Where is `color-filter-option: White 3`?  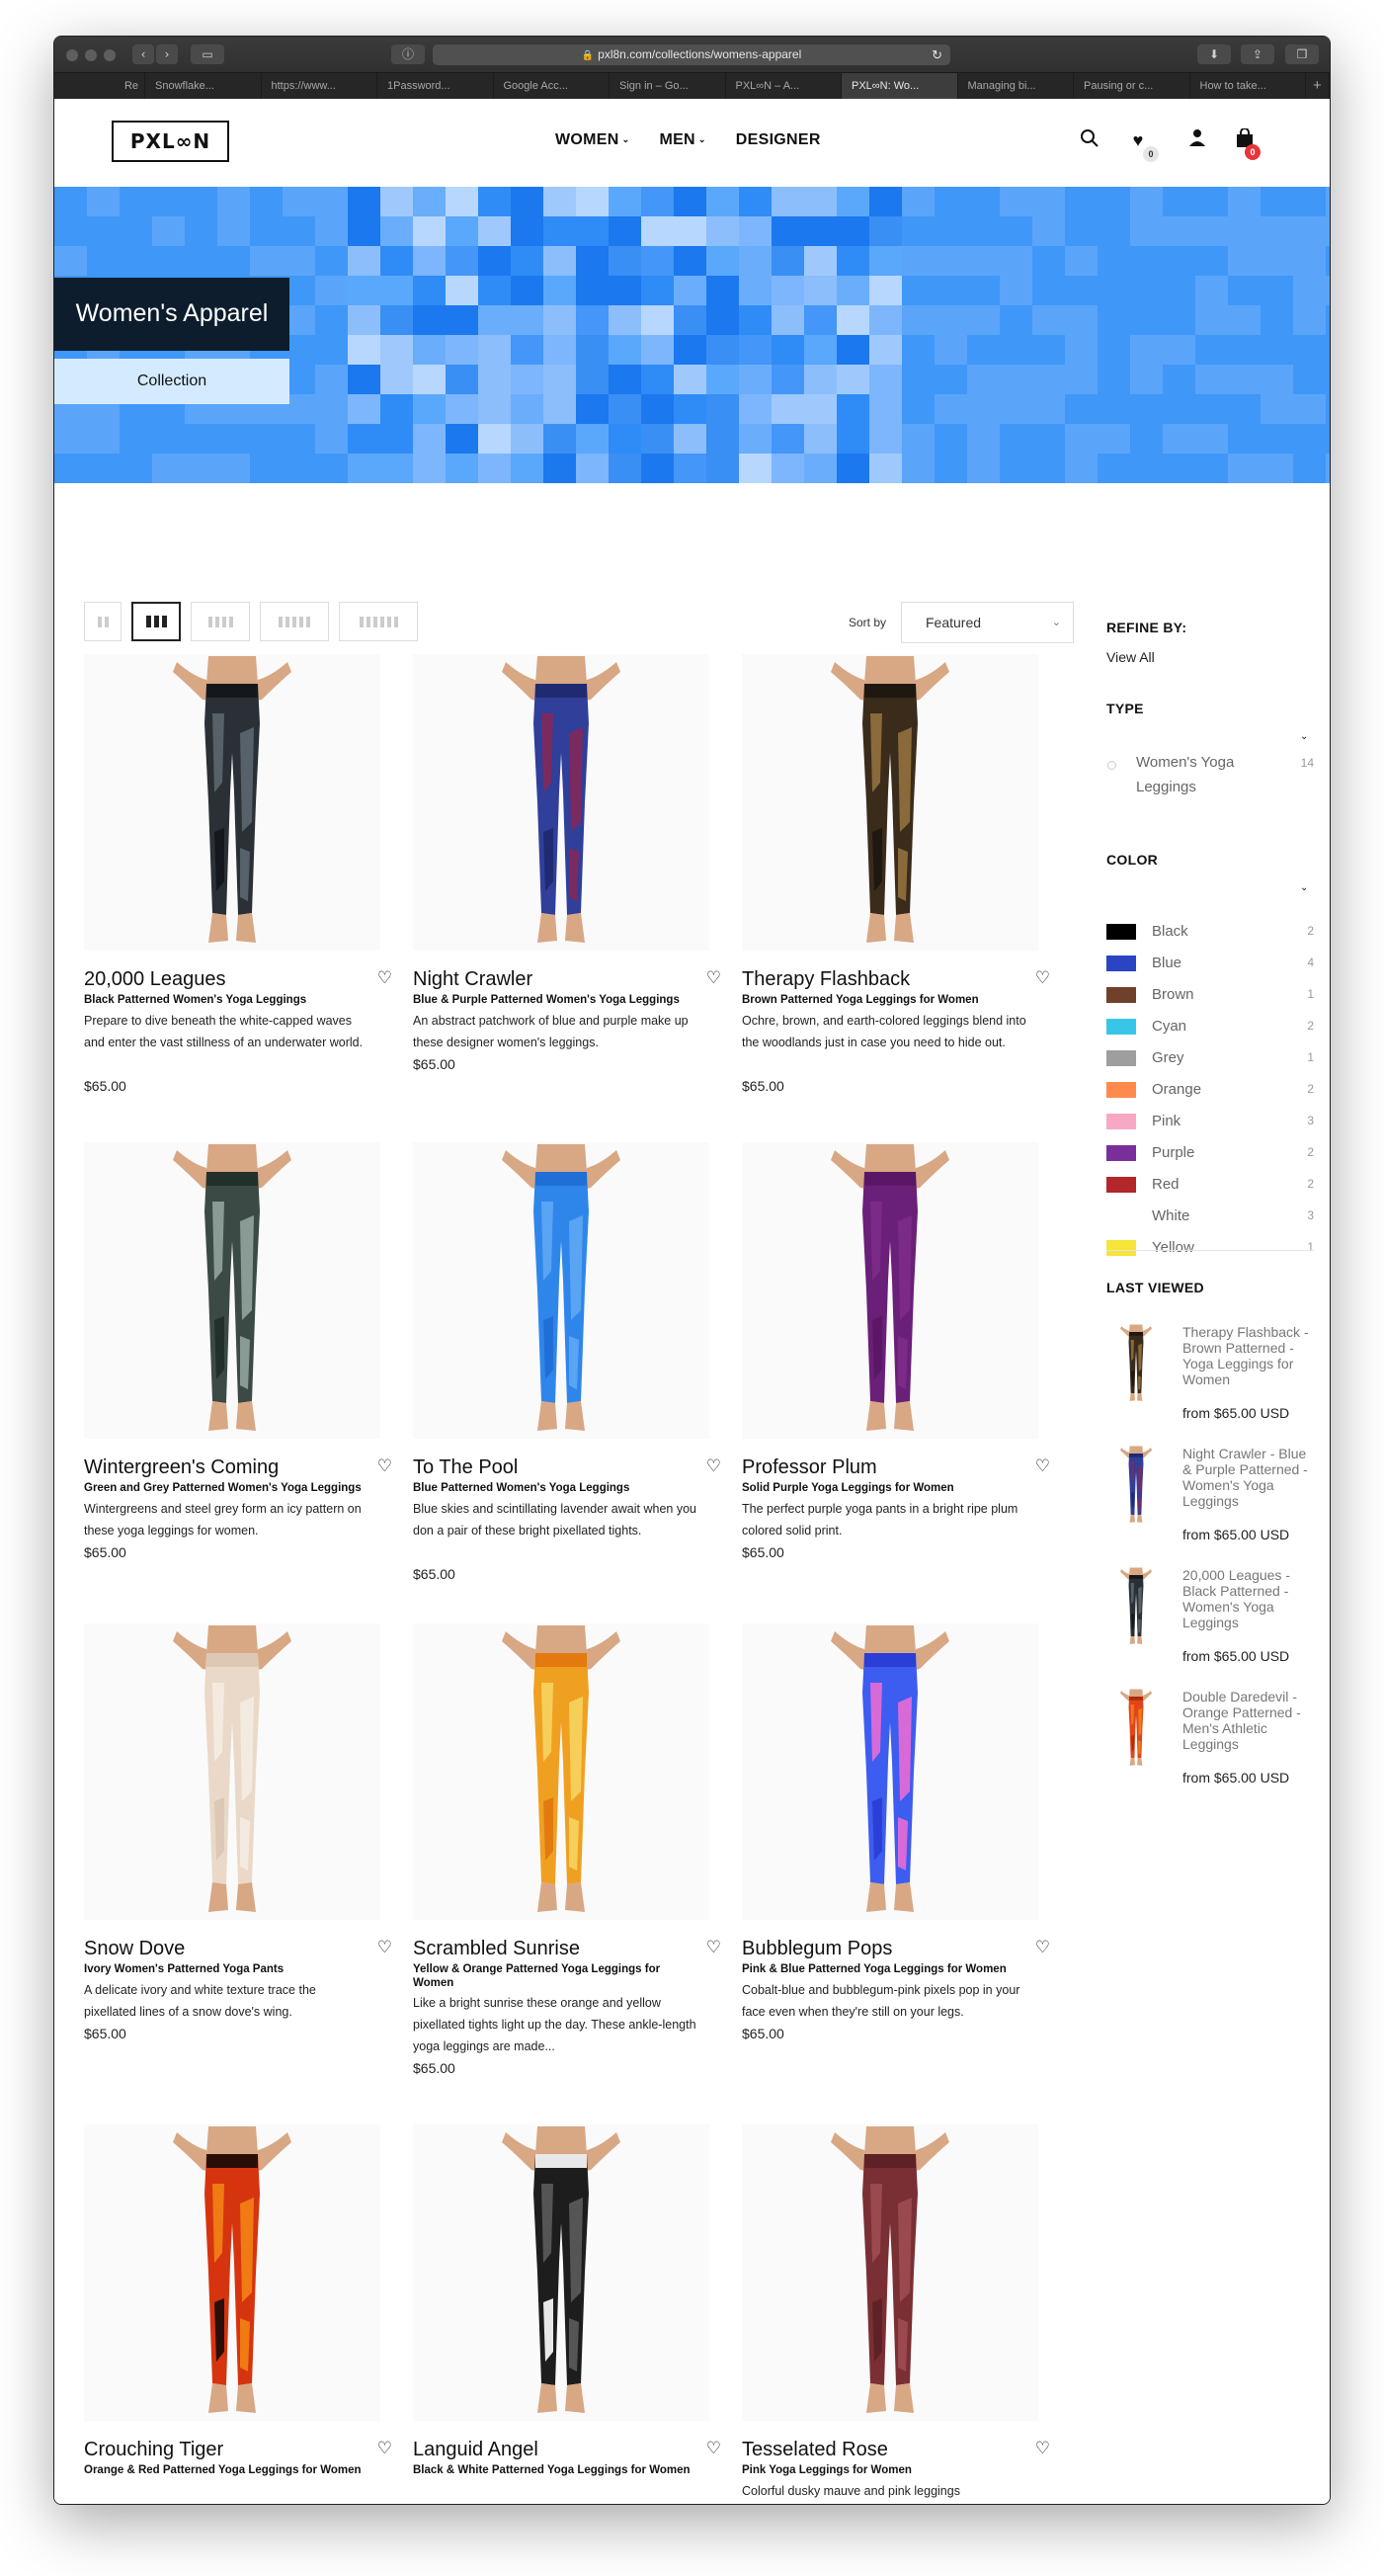
color-filter-option: White 3 is located at coordinates (1210, 1216).